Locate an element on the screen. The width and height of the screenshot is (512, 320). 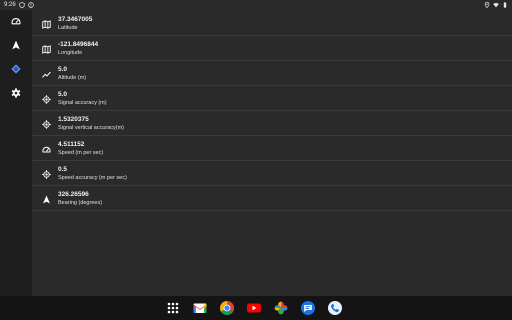
taskbar is located at coordinates (256, 308).